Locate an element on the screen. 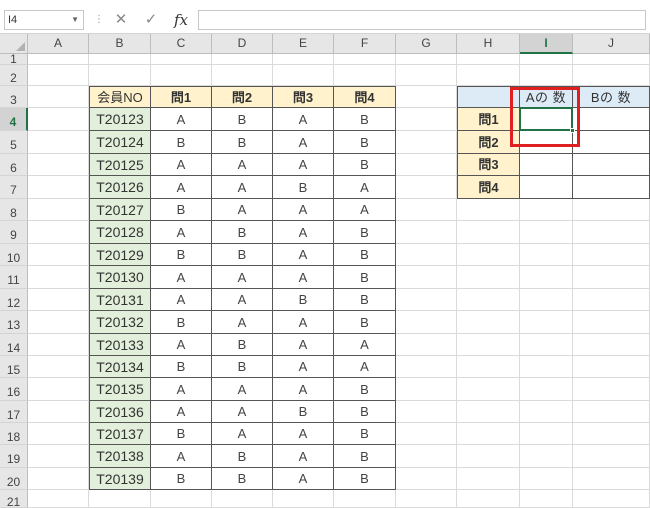  row-header-12: 12 is located at coordinates (14, 300).